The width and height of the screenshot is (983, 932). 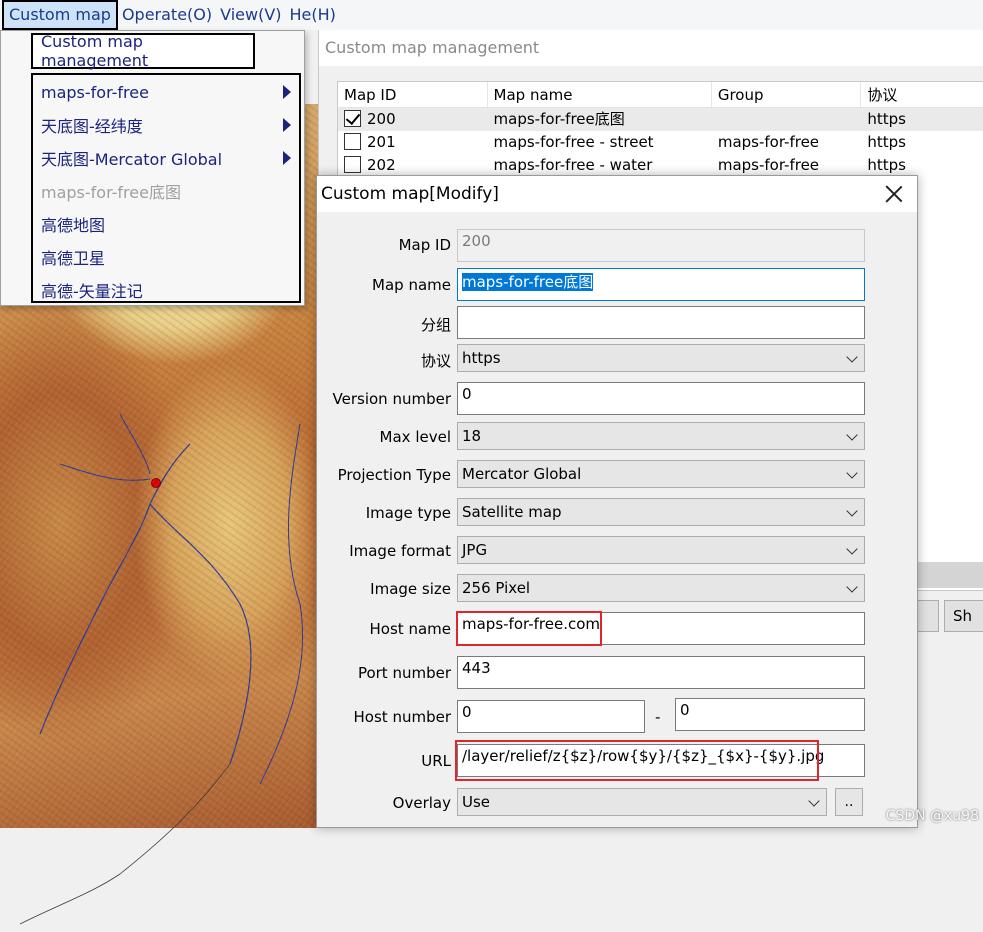 What do you see at coordinates (411, 285) in the screenshot?
I see `map-name-label: Map name` at bounding box center [411, 285].